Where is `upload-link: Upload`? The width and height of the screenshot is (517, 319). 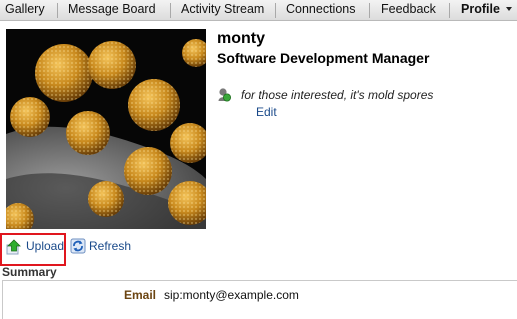 upload-link: Upload is located at coordinates (45, 246).